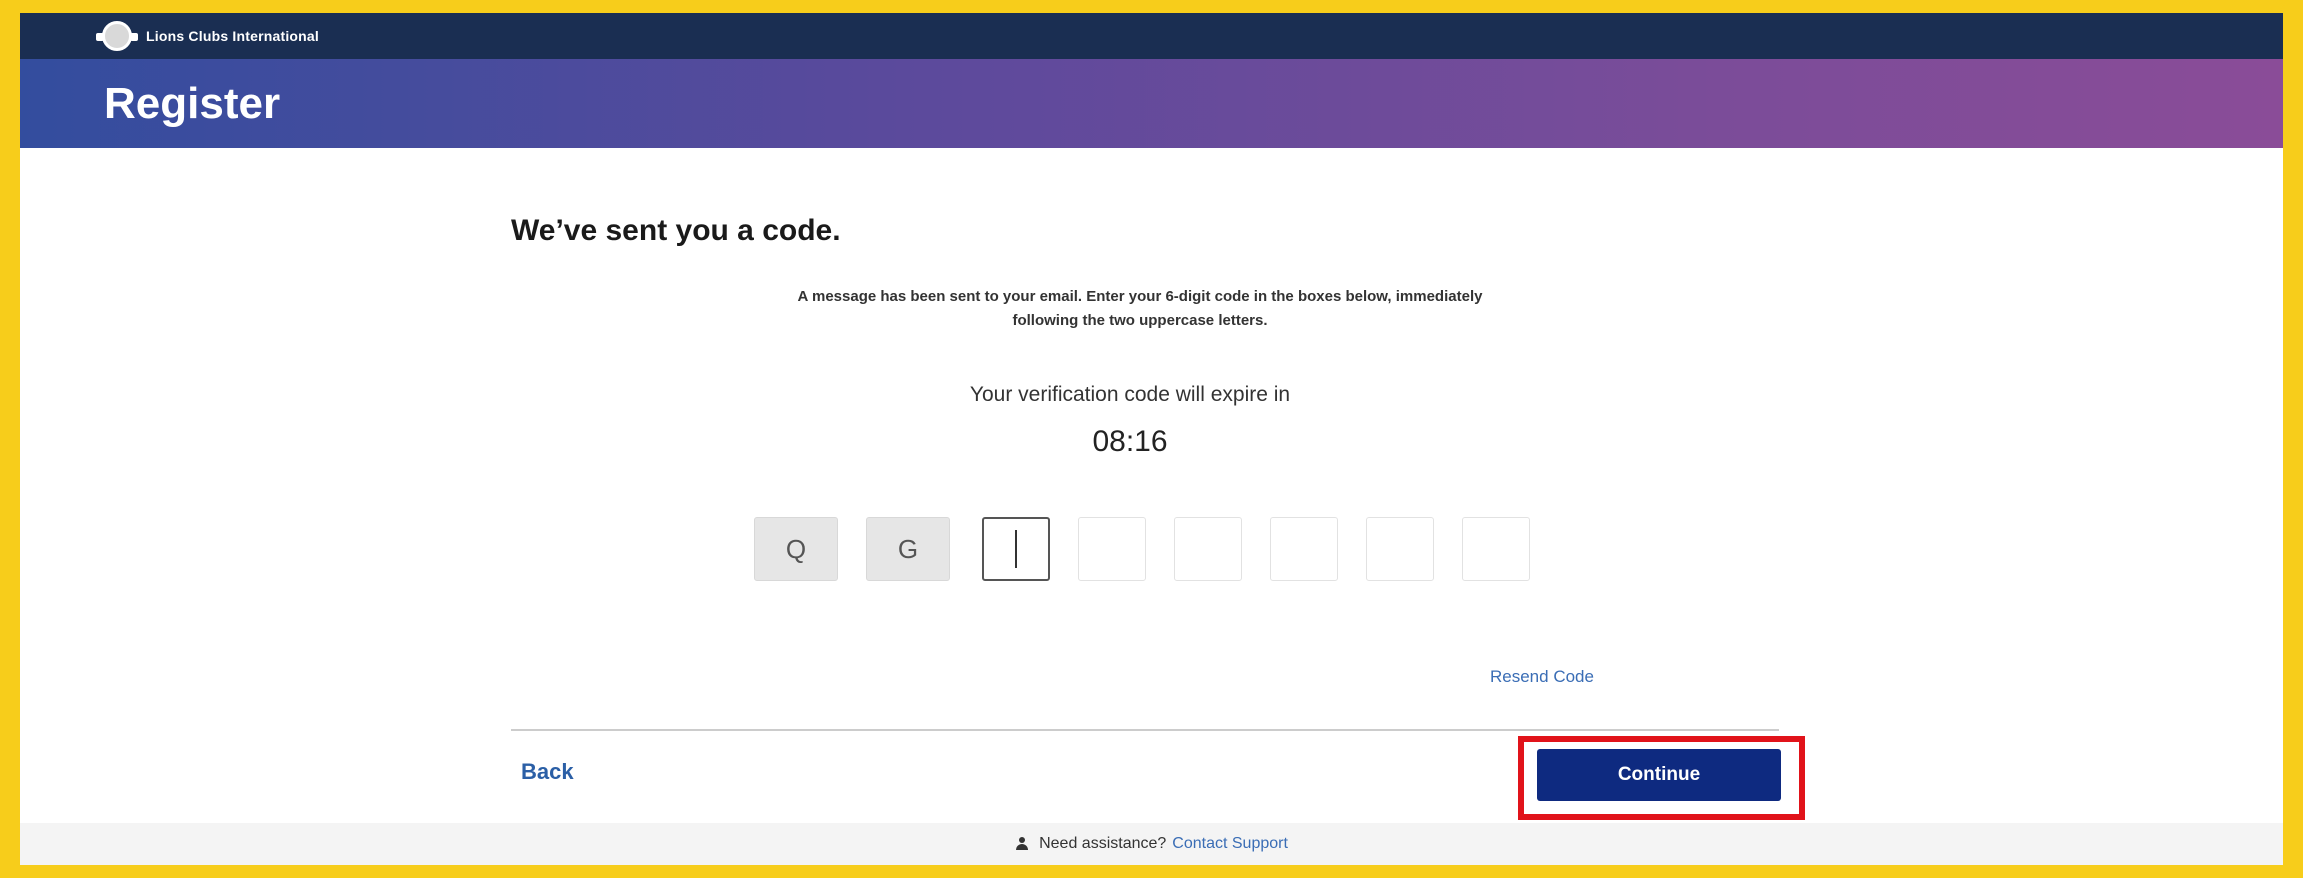 This screenshot has height=878, width=2303. I want to click on page-banner: Register, so click(1151, 103).